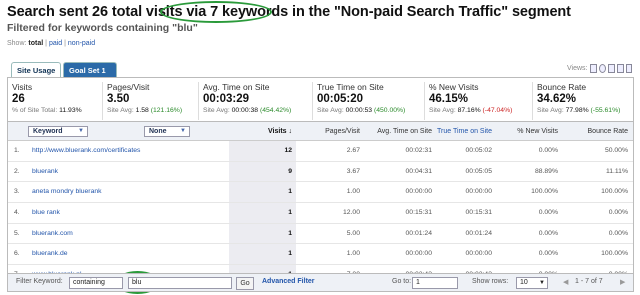  I want to click on dimension-label: None, so click(158, 131).